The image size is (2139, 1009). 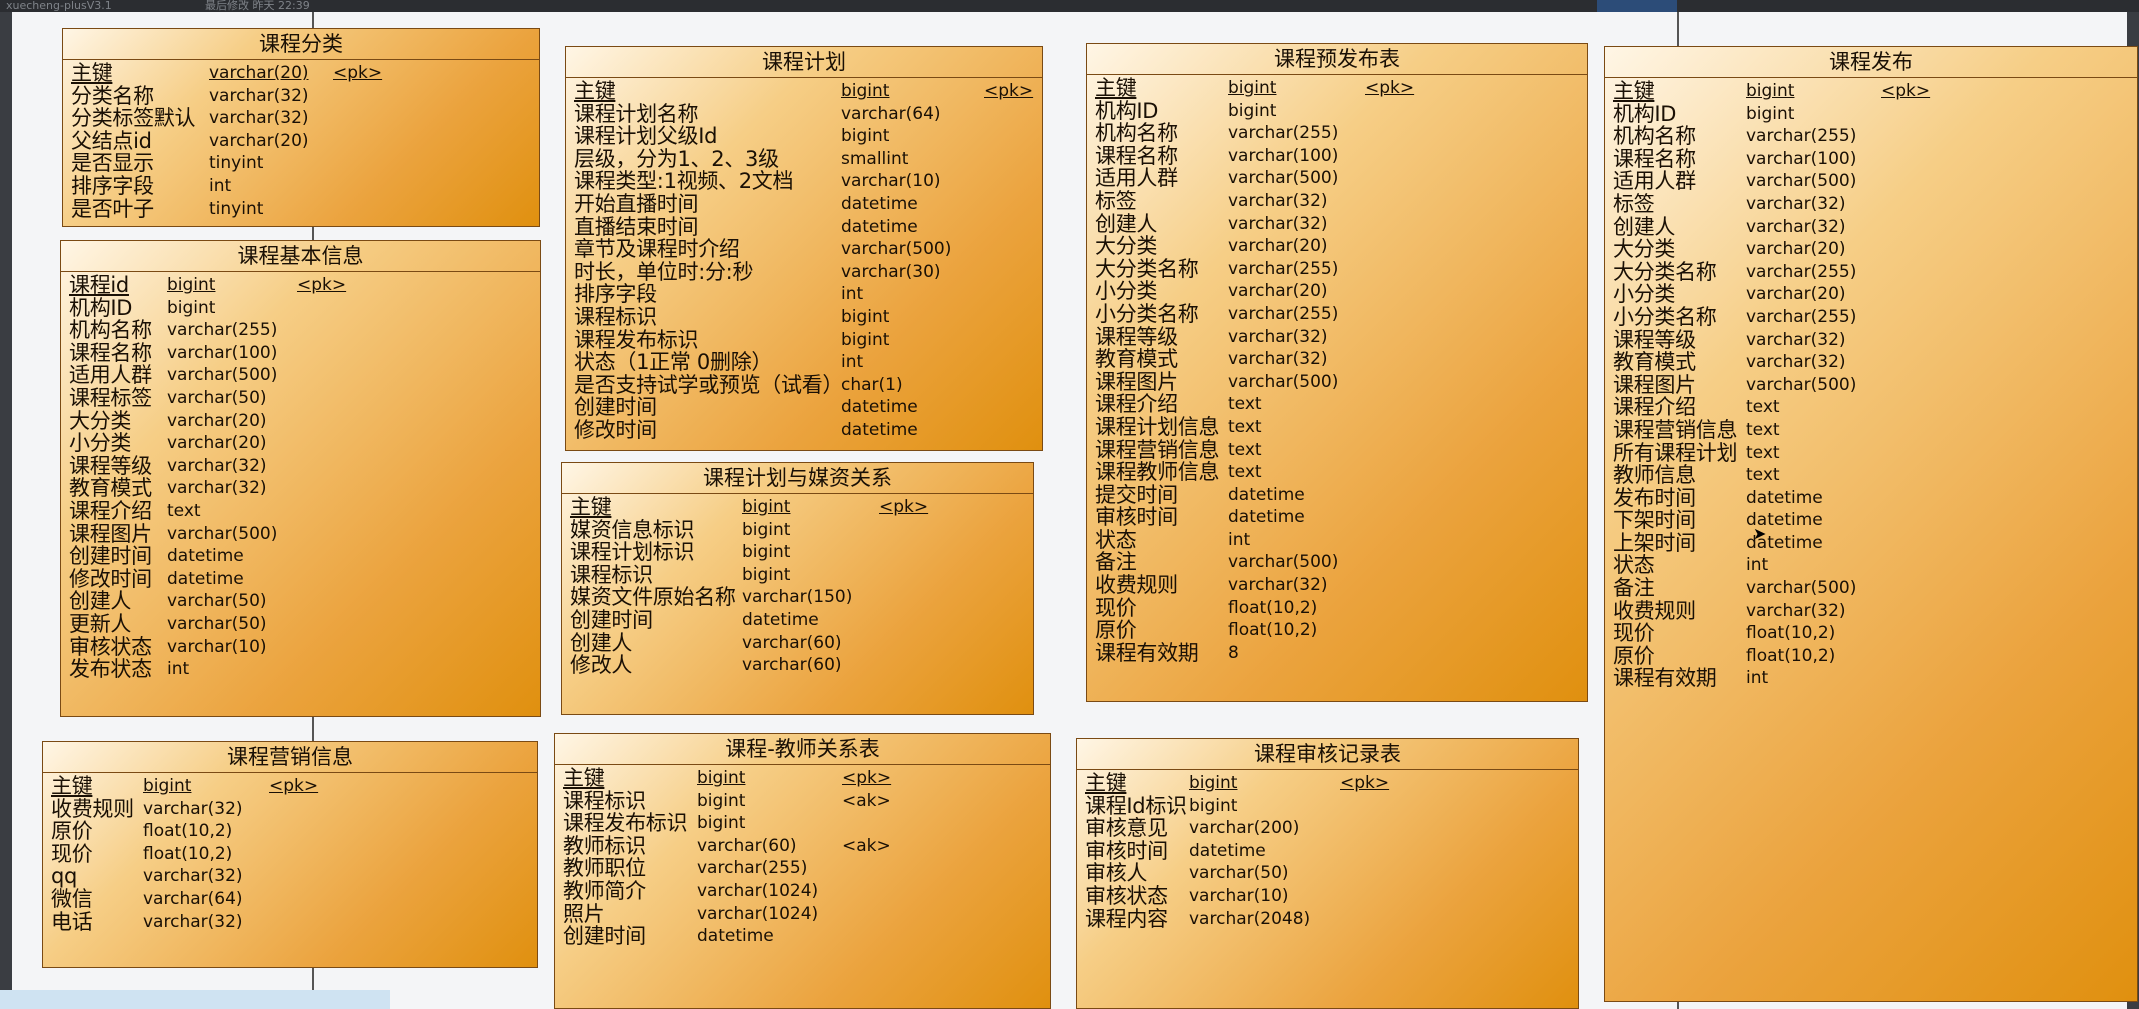 What do you see at coordinates (804, 114) in the screenshot?
I see `column-row: 课程计划名称 varchar(64)` at bounding box center [804, 114].